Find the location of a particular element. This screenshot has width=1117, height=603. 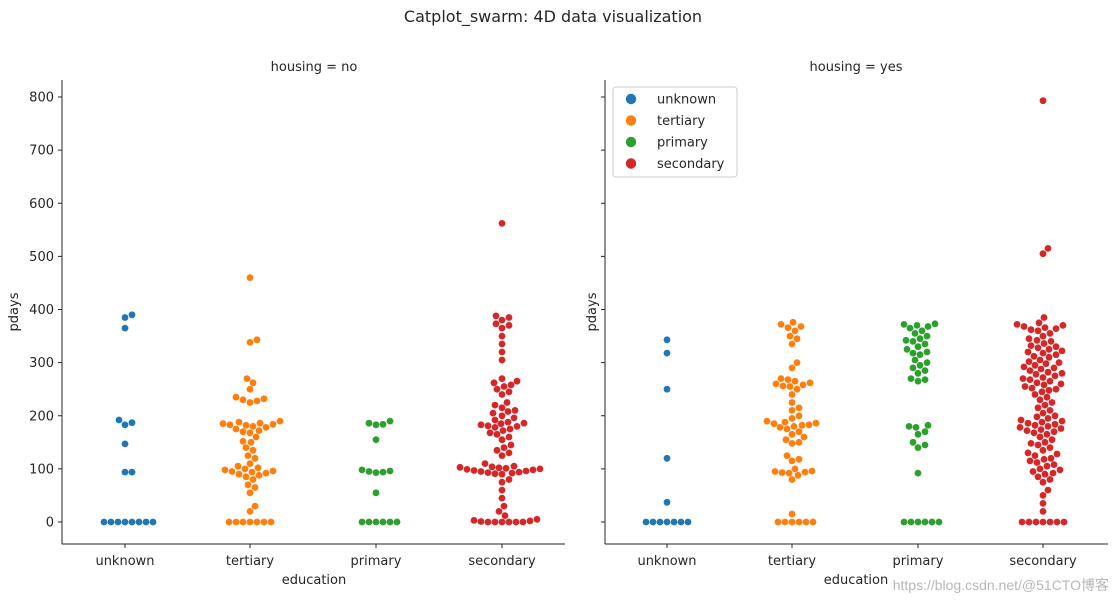

y-tick-label: 300 is located at coordinates (41, 363).